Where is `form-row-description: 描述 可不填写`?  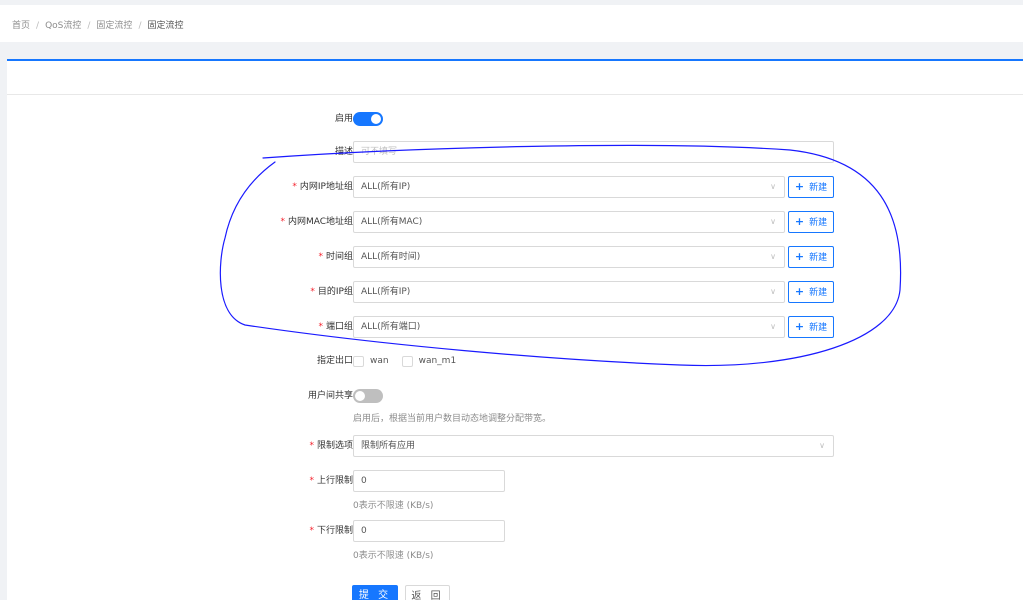
form-row-description: 描述 可不填写 is located at coordinates (515, 152).